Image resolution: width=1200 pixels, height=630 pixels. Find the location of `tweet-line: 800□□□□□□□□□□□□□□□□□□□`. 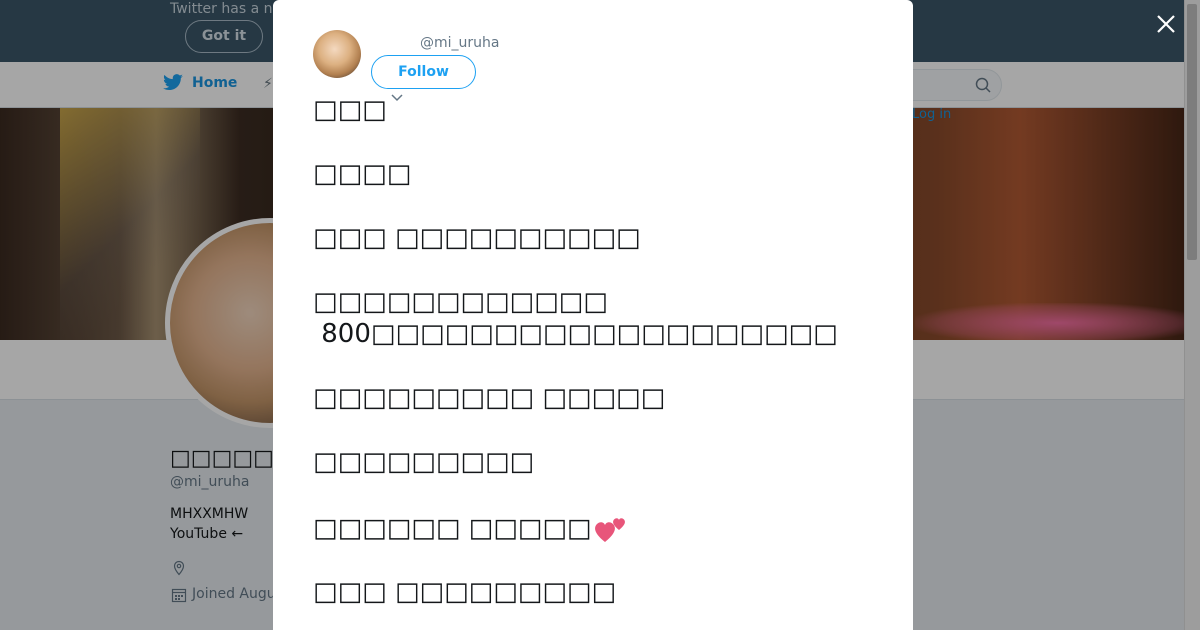

tweet-line: 800□□□□□□□□□□□□□□□□□□□ is located at coordinates (575, 334).